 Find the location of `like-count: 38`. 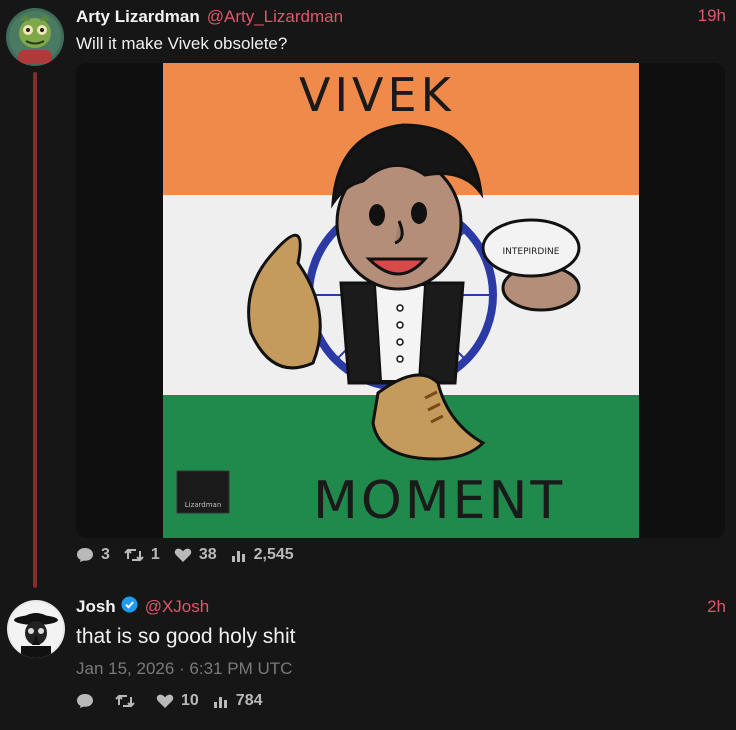

like-count: 38 is located at coordinates (207, 554).